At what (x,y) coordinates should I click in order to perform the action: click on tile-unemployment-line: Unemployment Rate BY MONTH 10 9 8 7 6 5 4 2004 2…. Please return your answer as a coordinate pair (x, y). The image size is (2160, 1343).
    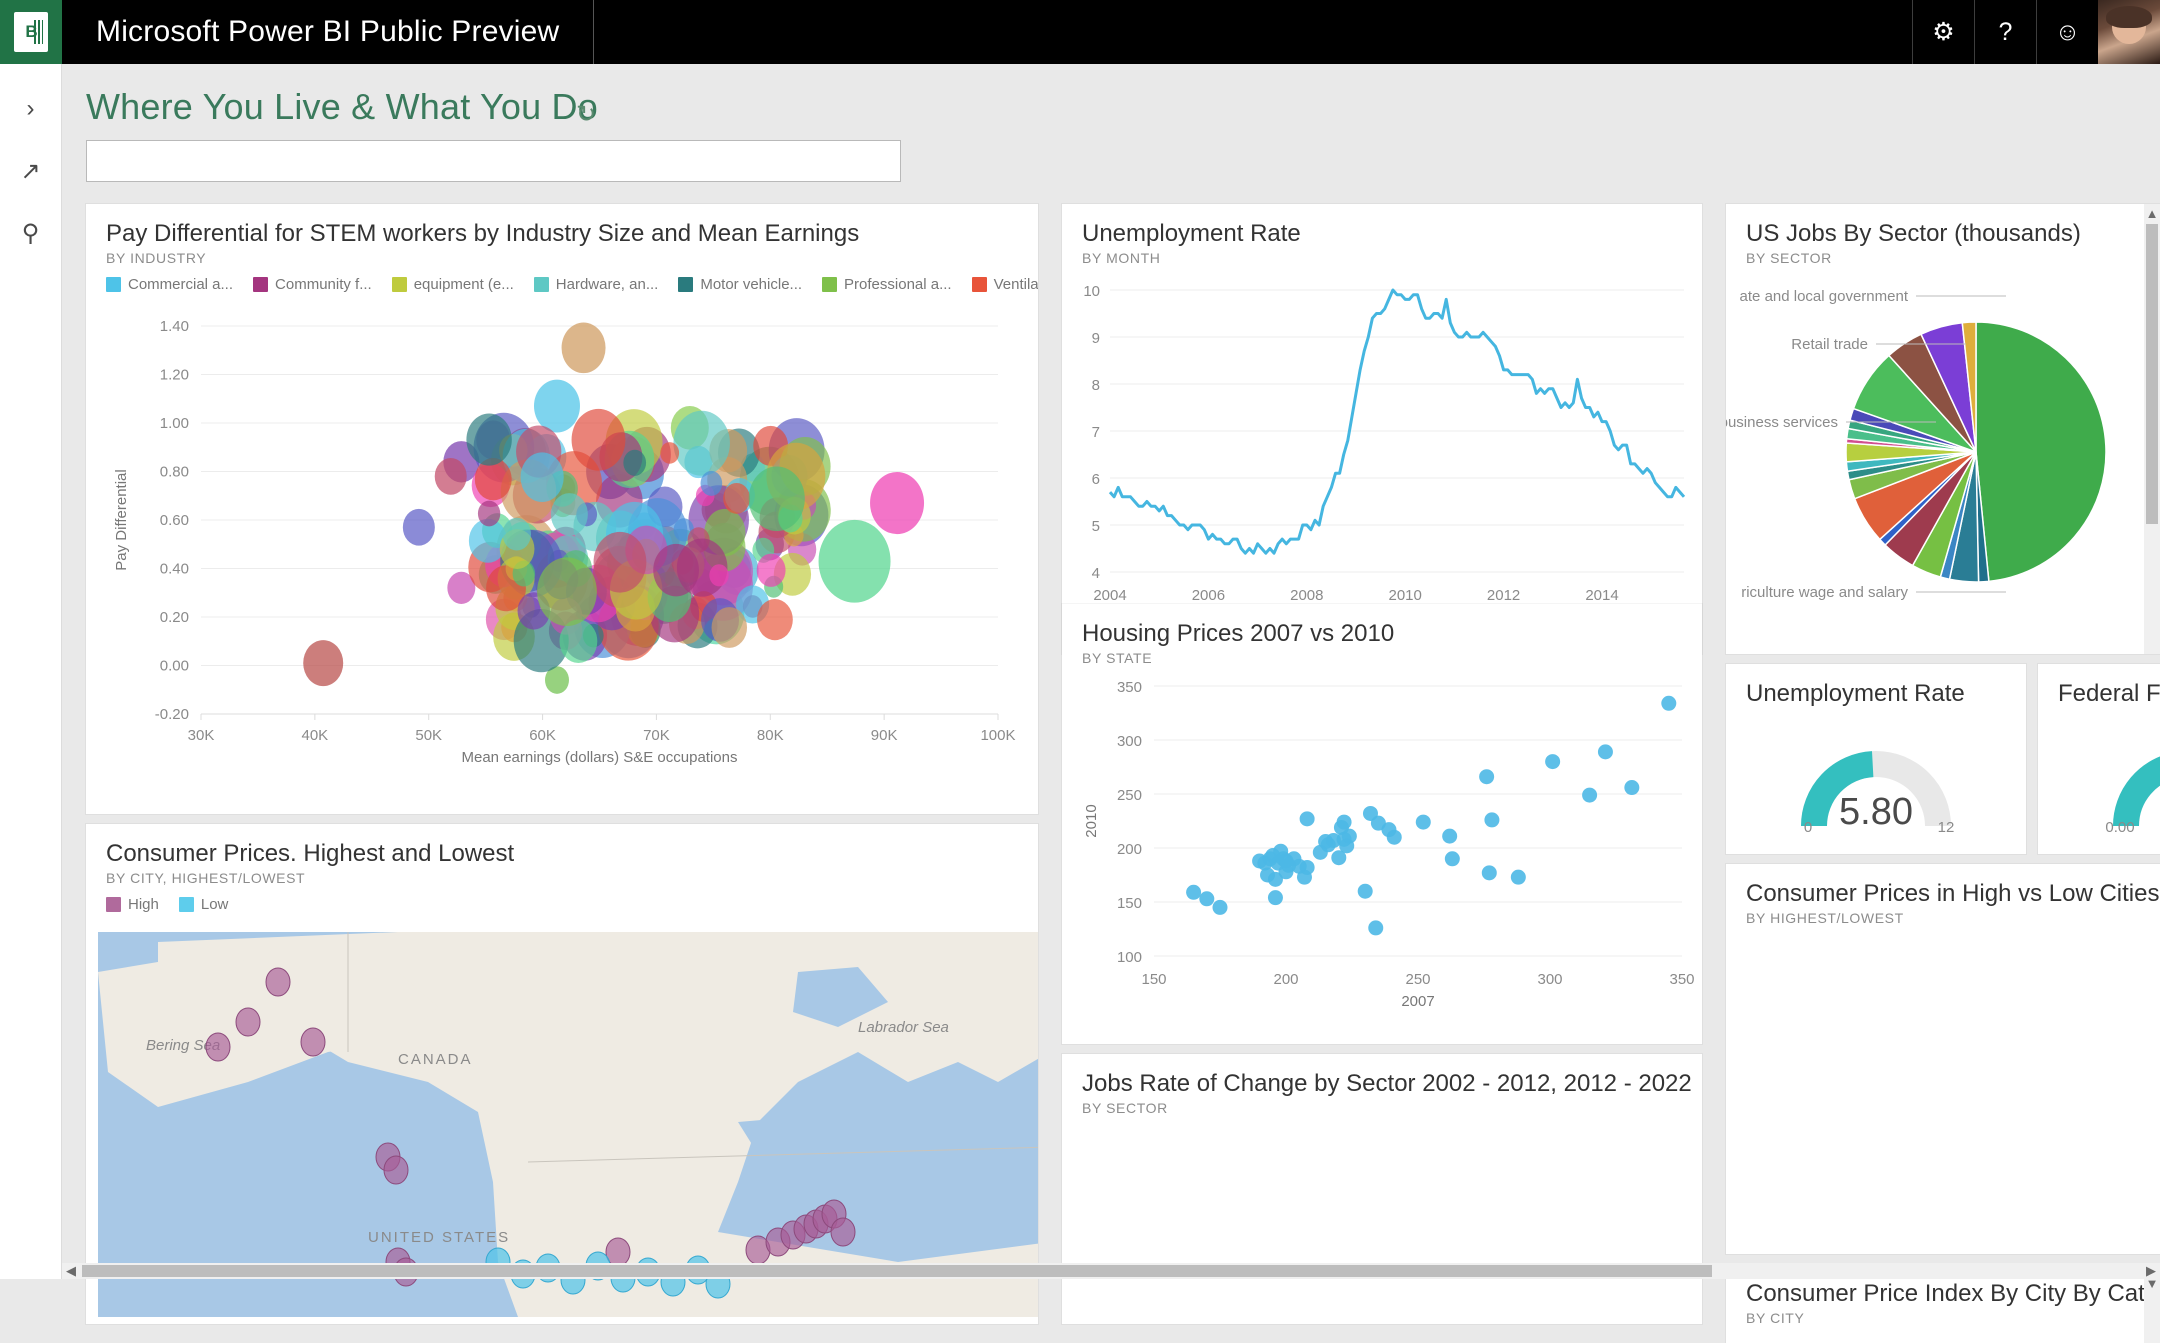
    Looking at the image, I should click on (1382, 429).